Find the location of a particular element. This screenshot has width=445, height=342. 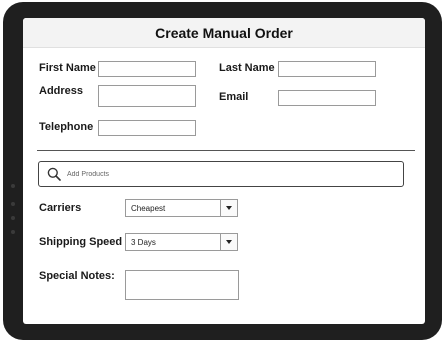

carriers-dropdown-button is located at coordinates (228, 208).